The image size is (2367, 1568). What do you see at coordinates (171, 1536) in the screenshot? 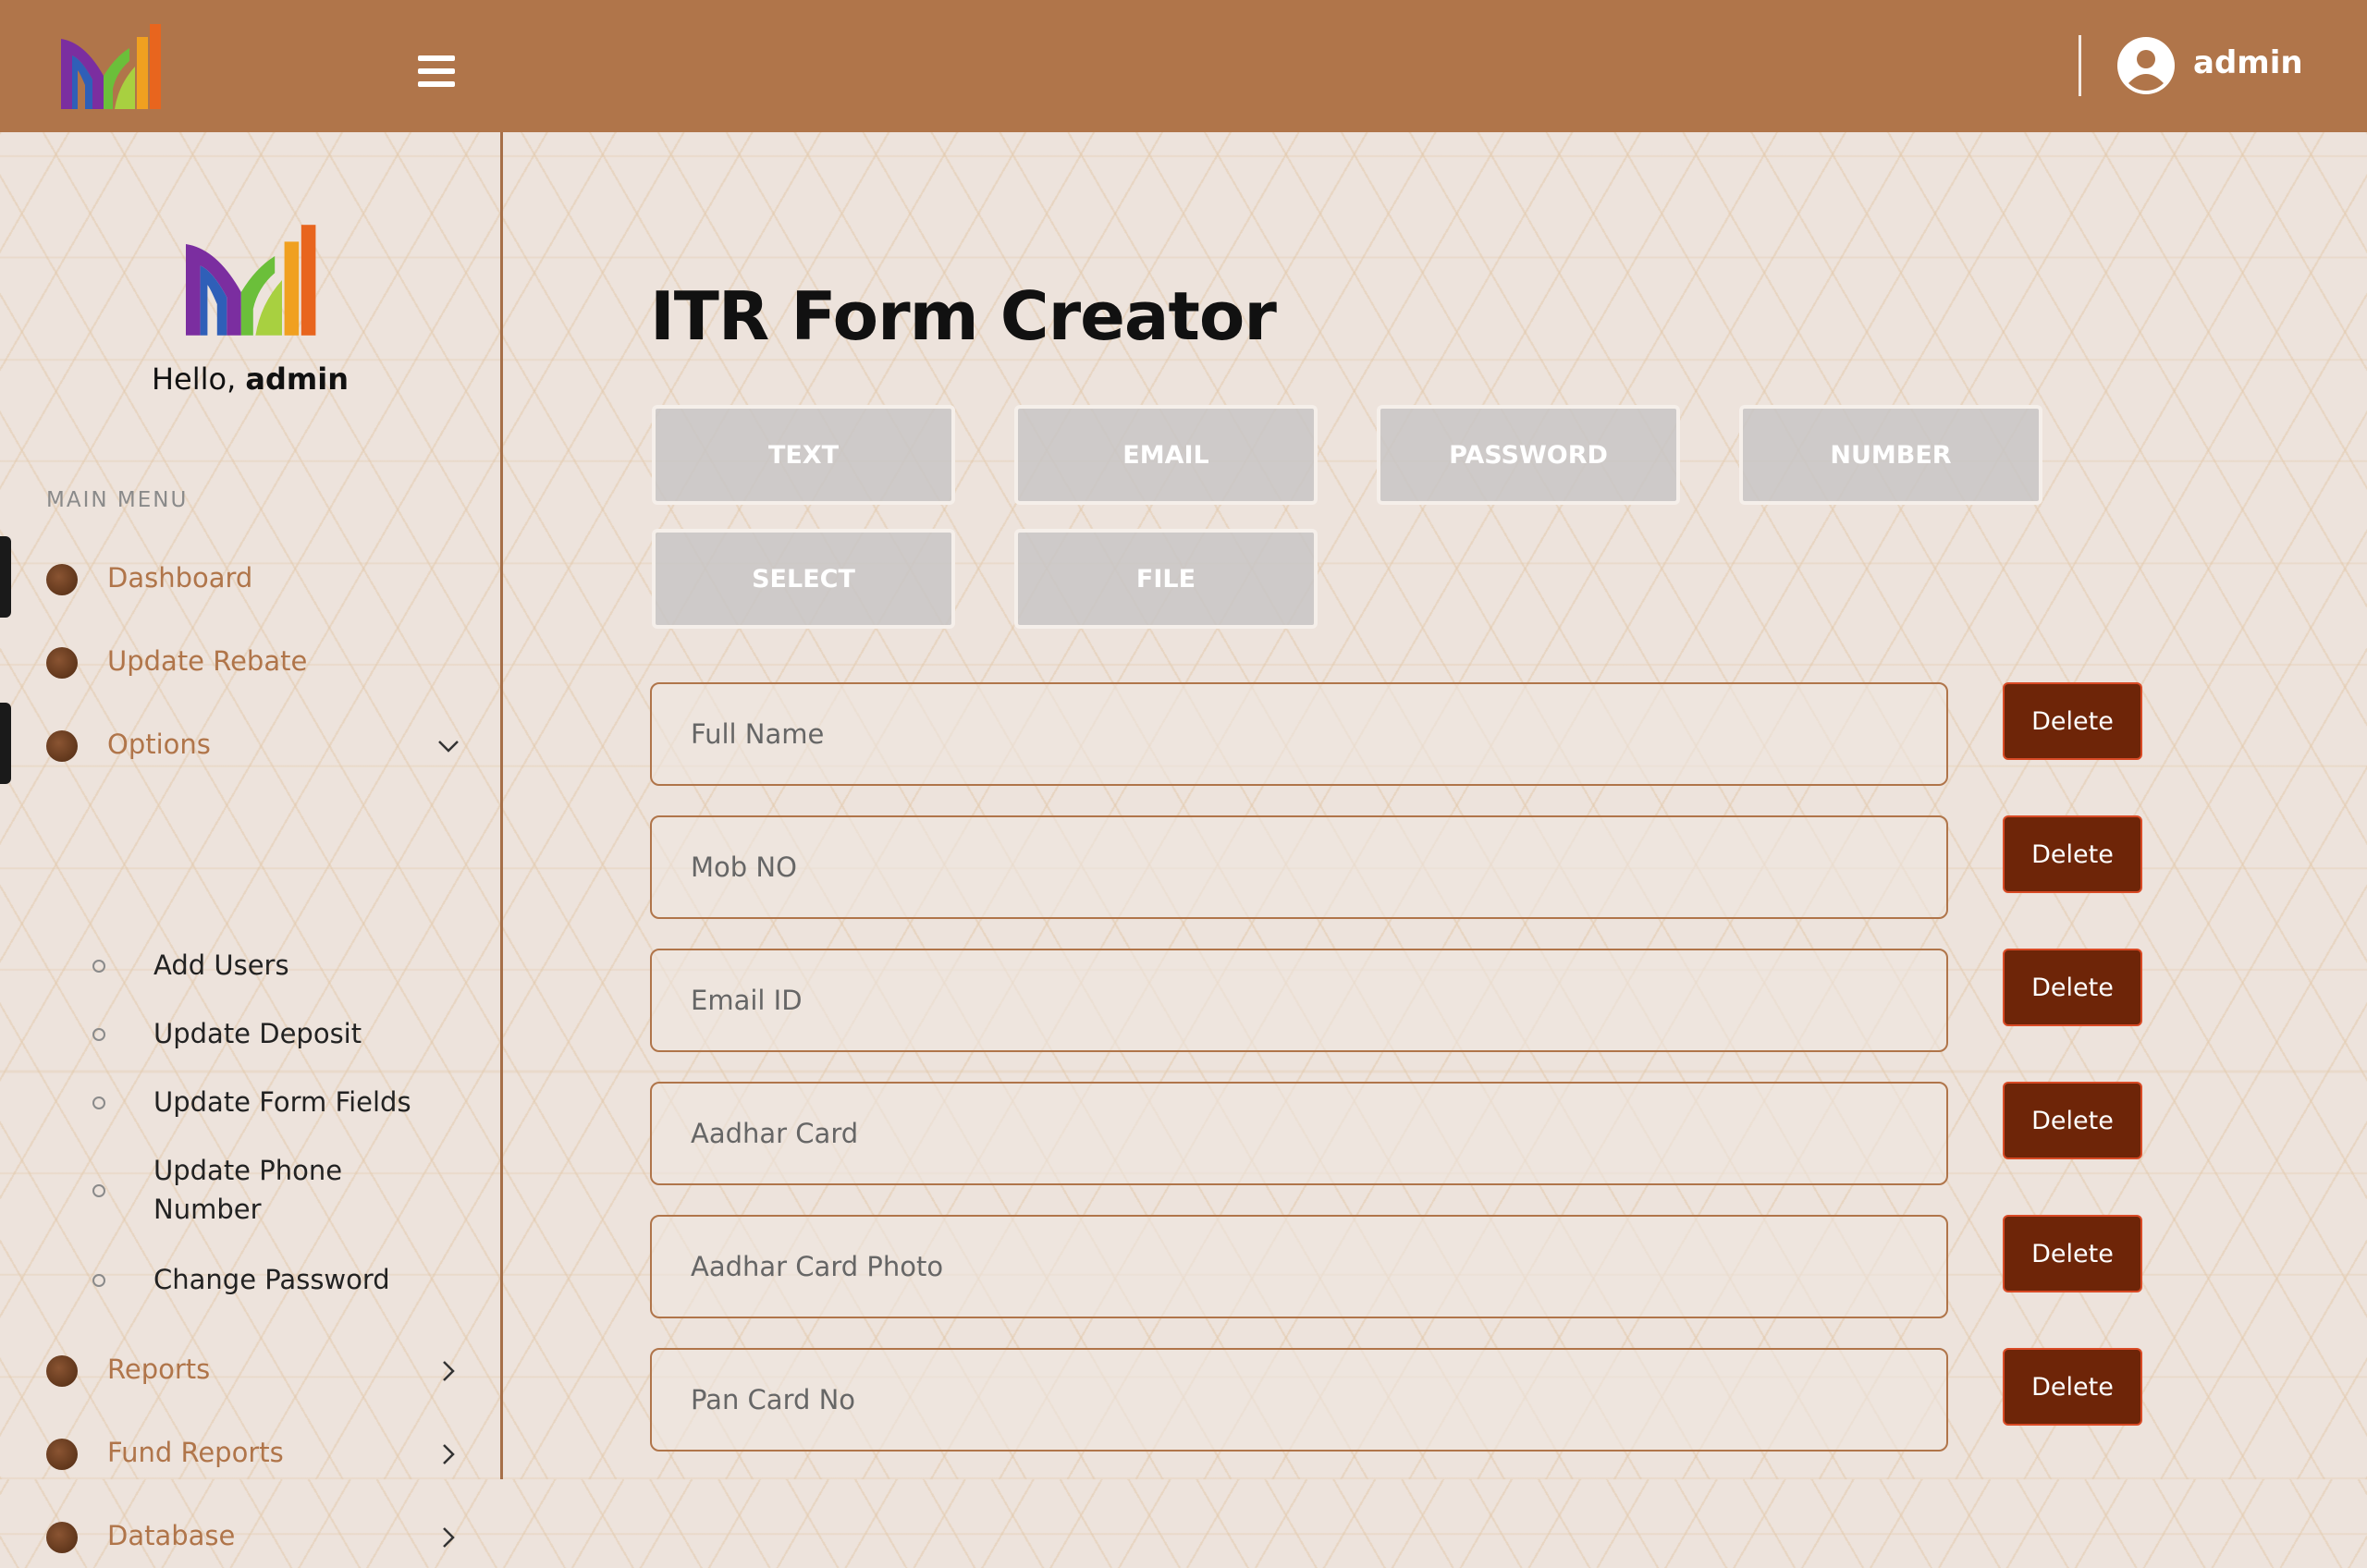
I see `sidebar-item-label: Database` at bounding box center [171, 1536].